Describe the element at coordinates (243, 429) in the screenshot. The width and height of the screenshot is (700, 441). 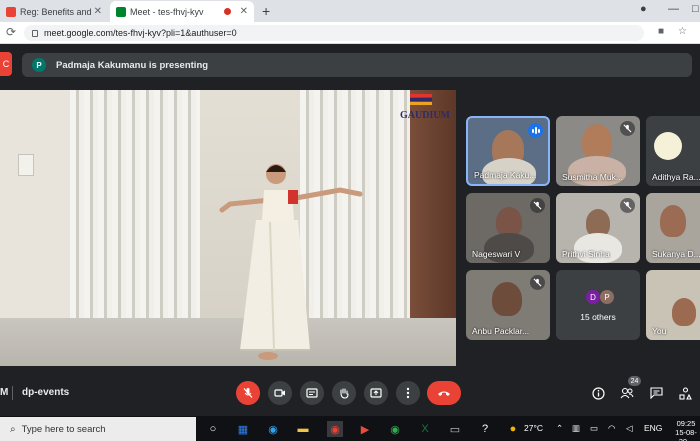
I see `store-icon: ▦` at that location.